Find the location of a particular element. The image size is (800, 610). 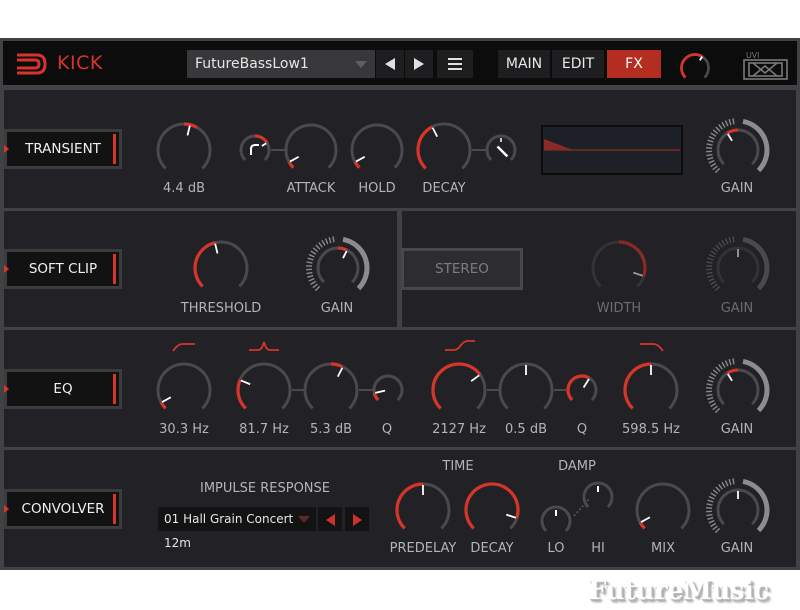

eq-band4-freq-knob is located at coordinates (651, 390).